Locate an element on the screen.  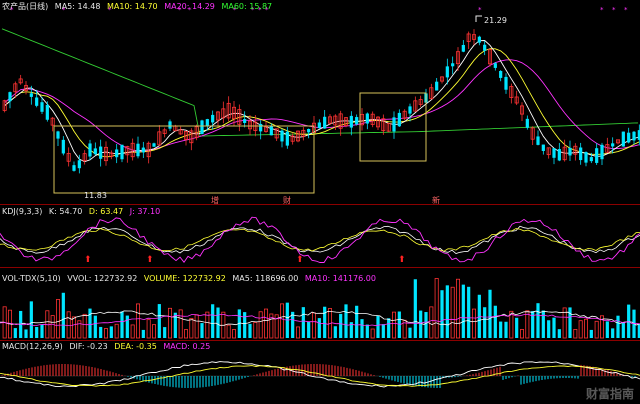
kdj-k-line is located at coordinates (320, 239).